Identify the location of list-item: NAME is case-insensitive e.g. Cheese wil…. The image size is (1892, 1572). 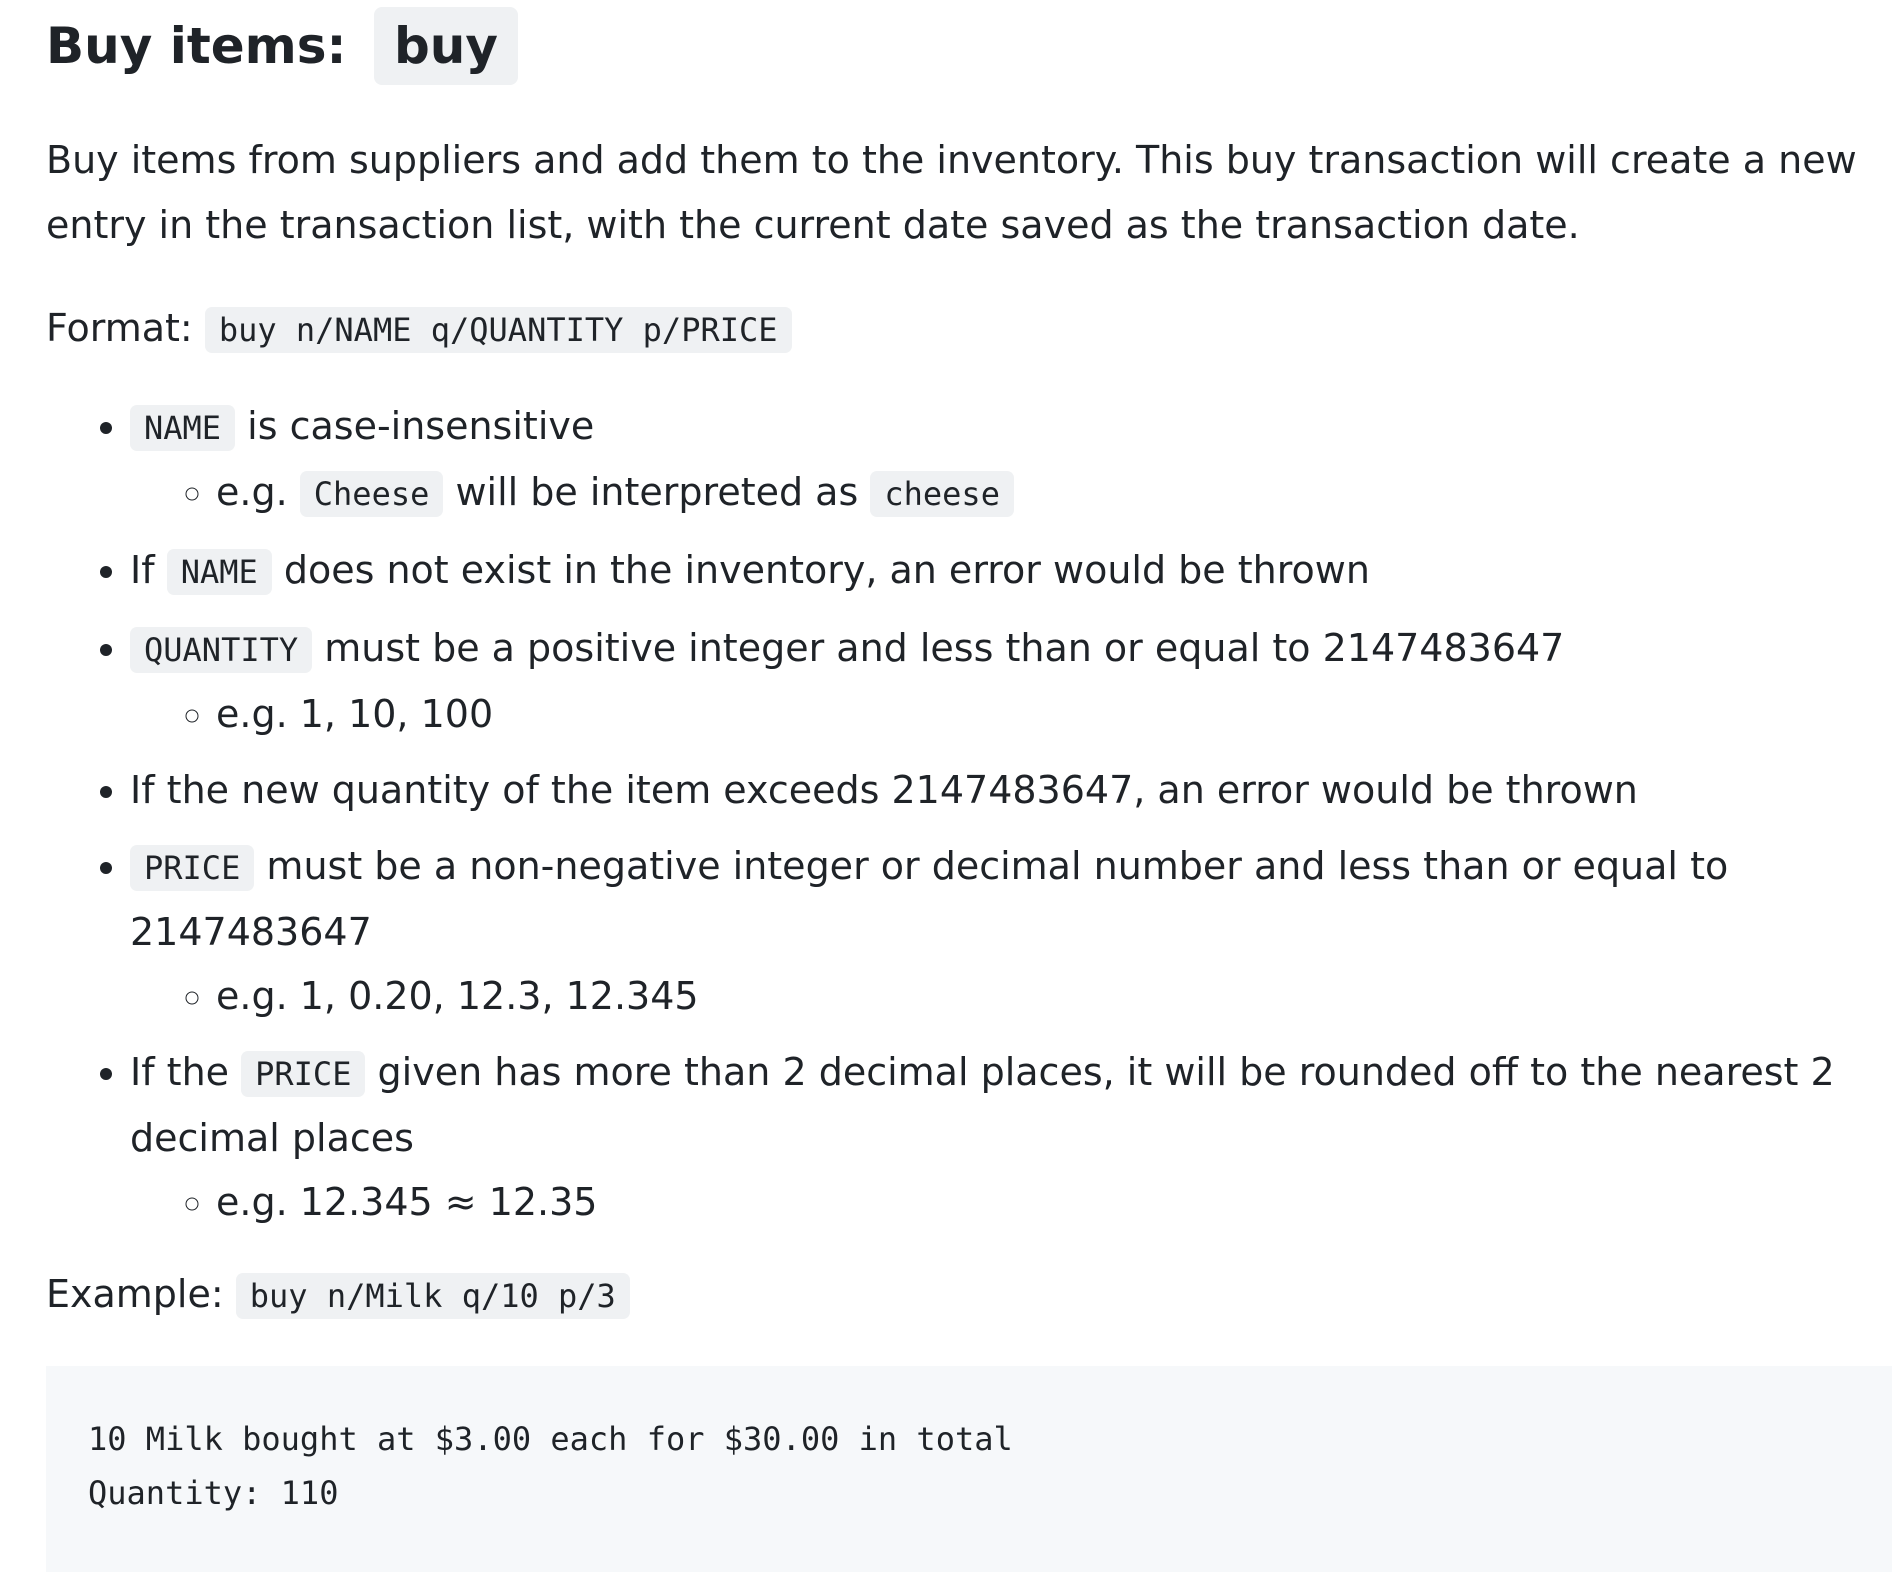
(1011, 460).